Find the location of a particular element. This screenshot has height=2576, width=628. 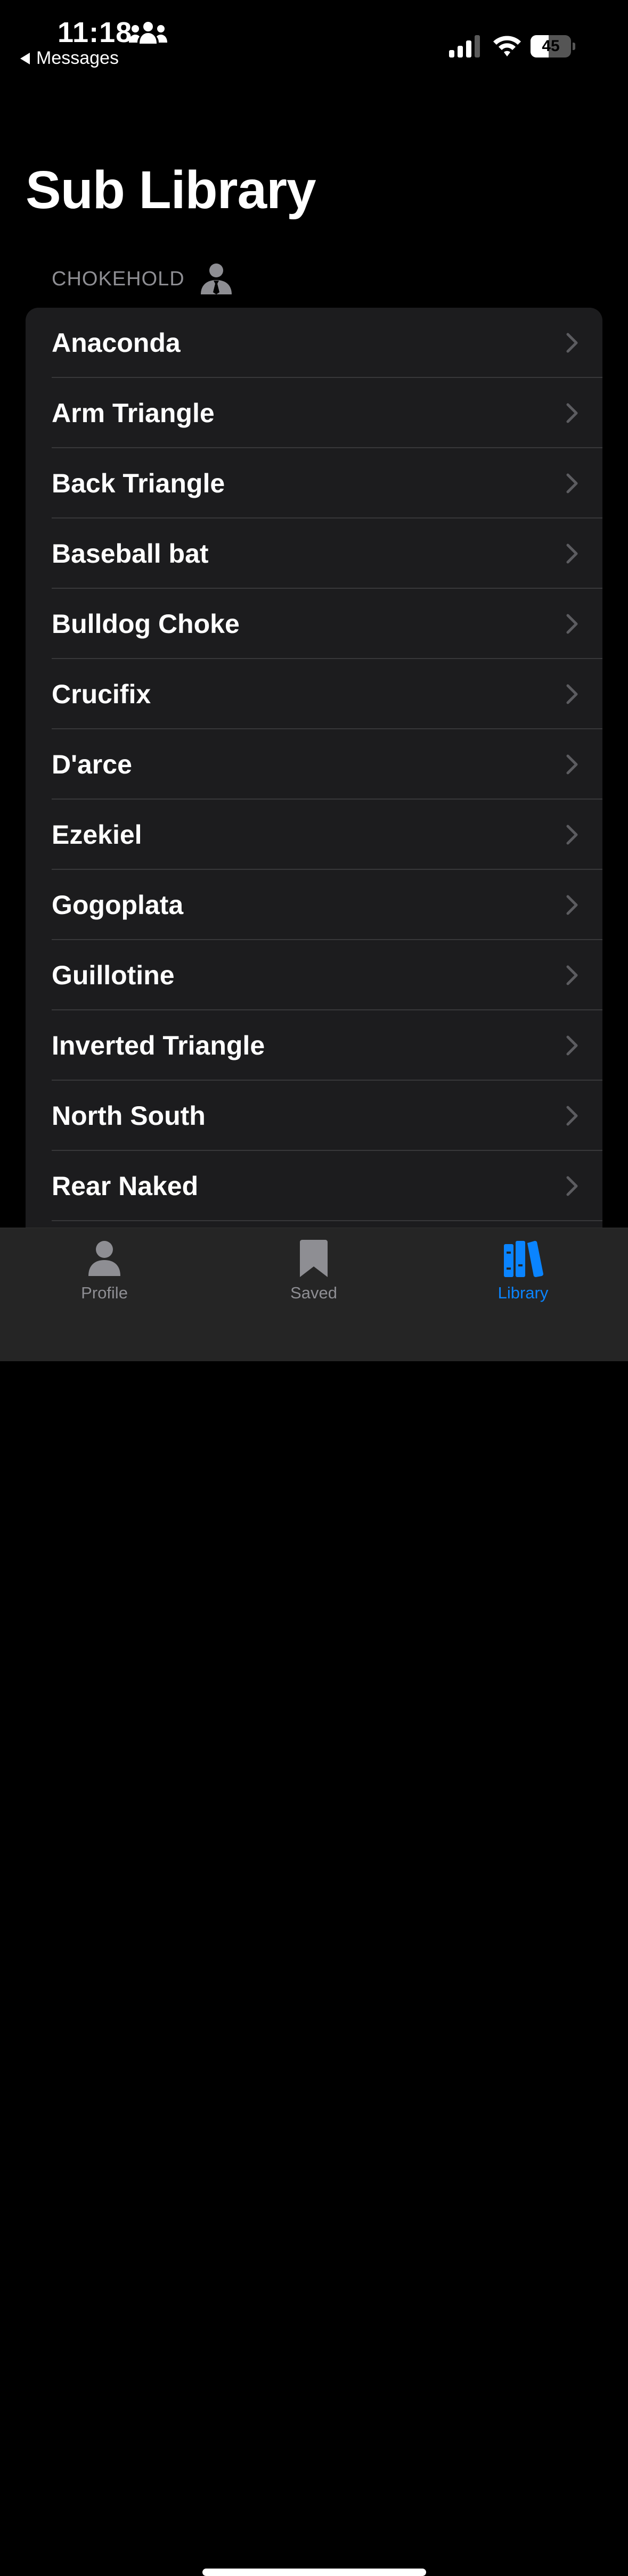

list-item: Baseball bat is located at coordinates (314, 554).